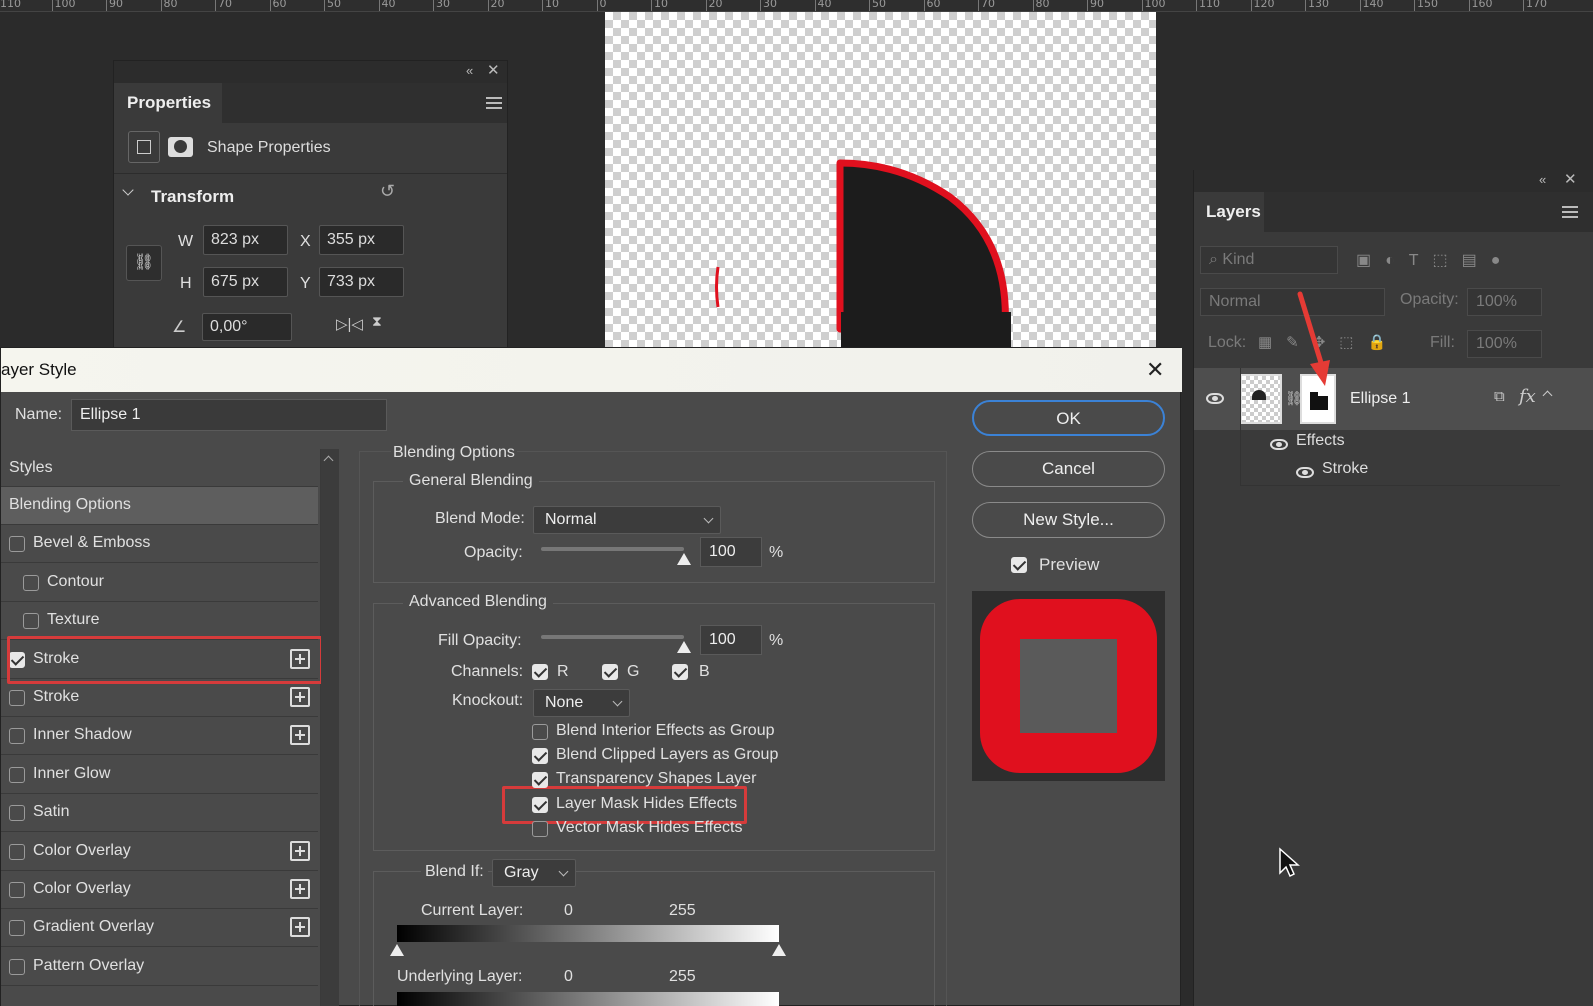  Describe the element at coordinates (159, 775) in the screenshot. I see `style-item-inner-glow: Inner Glow` at that location.